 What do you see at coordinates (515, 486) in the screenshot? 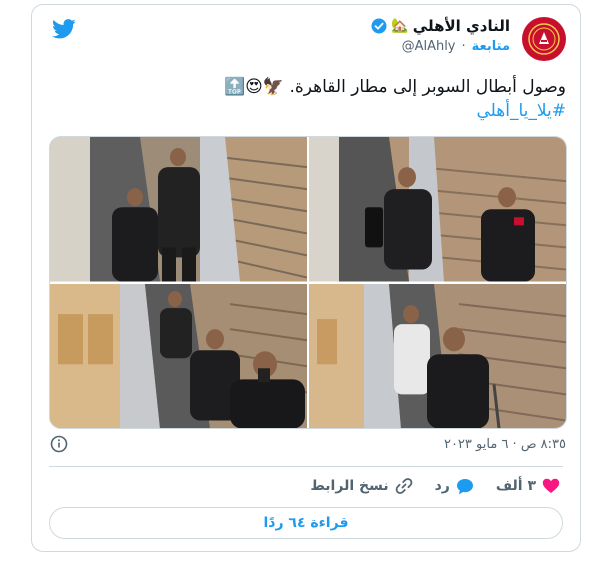
I see `like-count: ٣ ألف` at bounding box center [515, 486].